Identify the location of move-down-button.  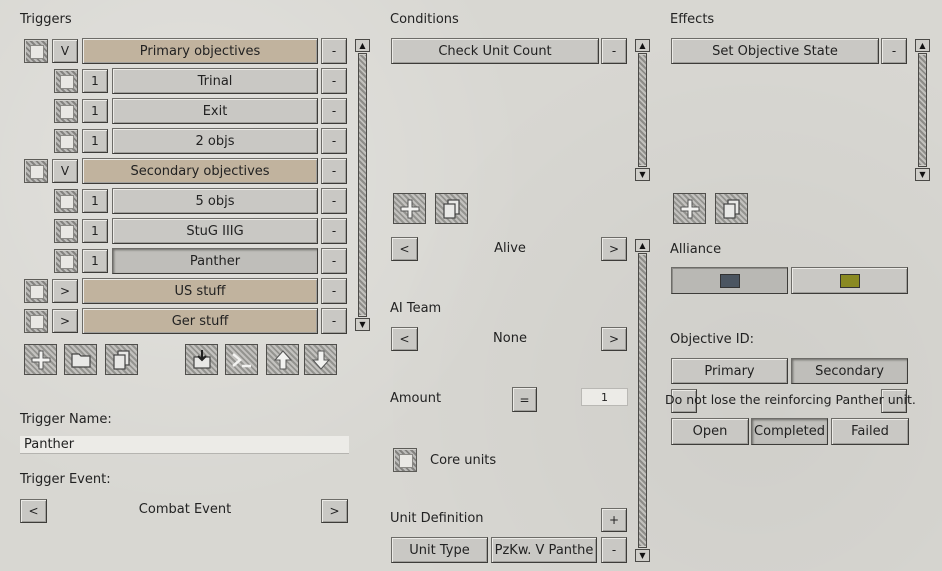
(320, 359).